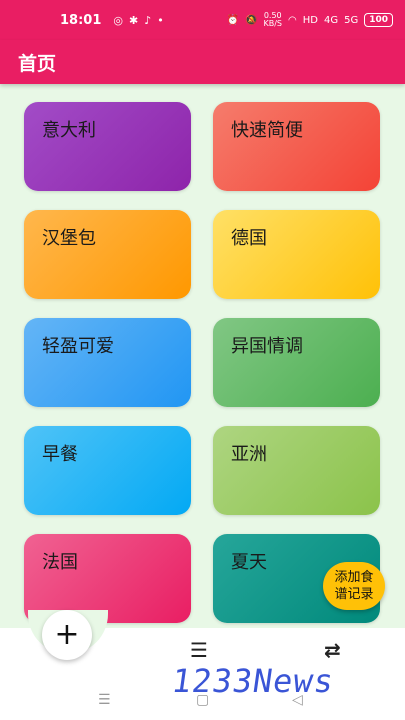 Image resolution: width=405 pixels, height=720 pixels. Describe the element at coordinates (107, 254) in the screenshot. I see `category-card-hamburger: 汉堡包` at that location.